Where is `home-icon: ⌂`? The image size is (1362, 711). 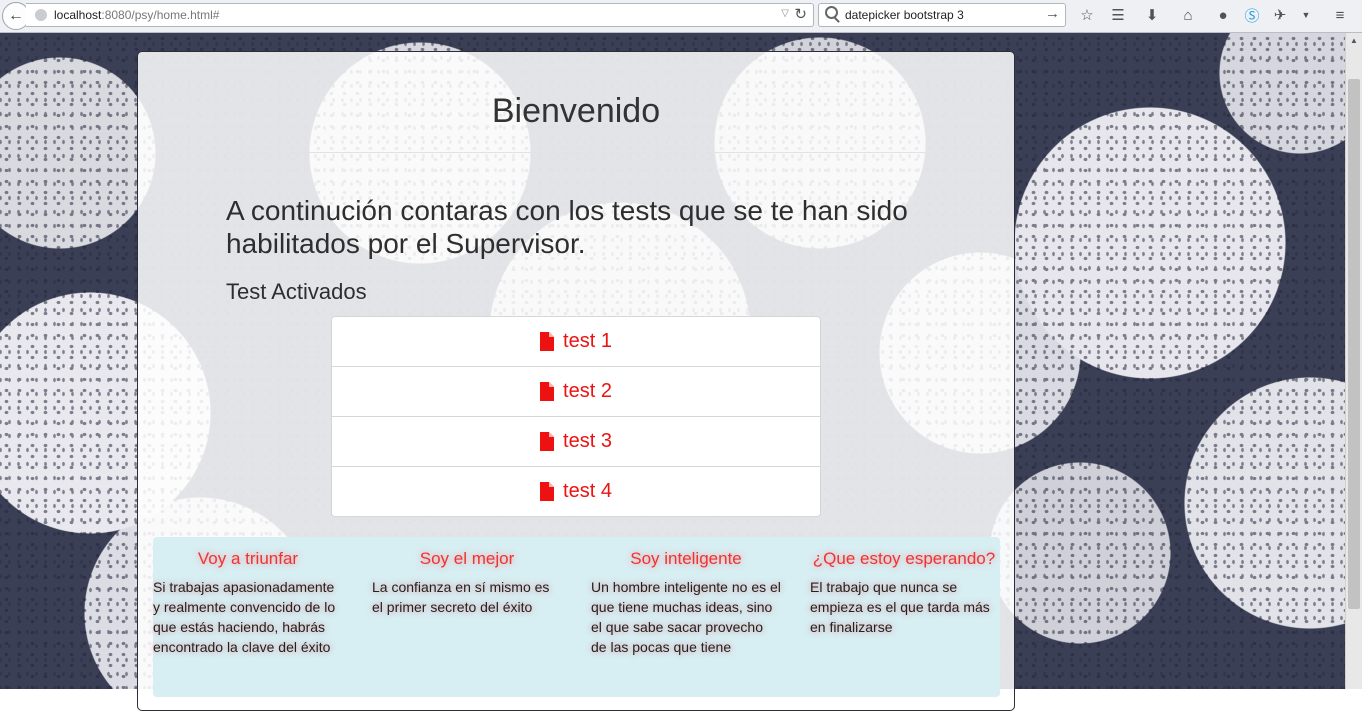
home-icon: ⌂ is located at coordinates (1188, 15).